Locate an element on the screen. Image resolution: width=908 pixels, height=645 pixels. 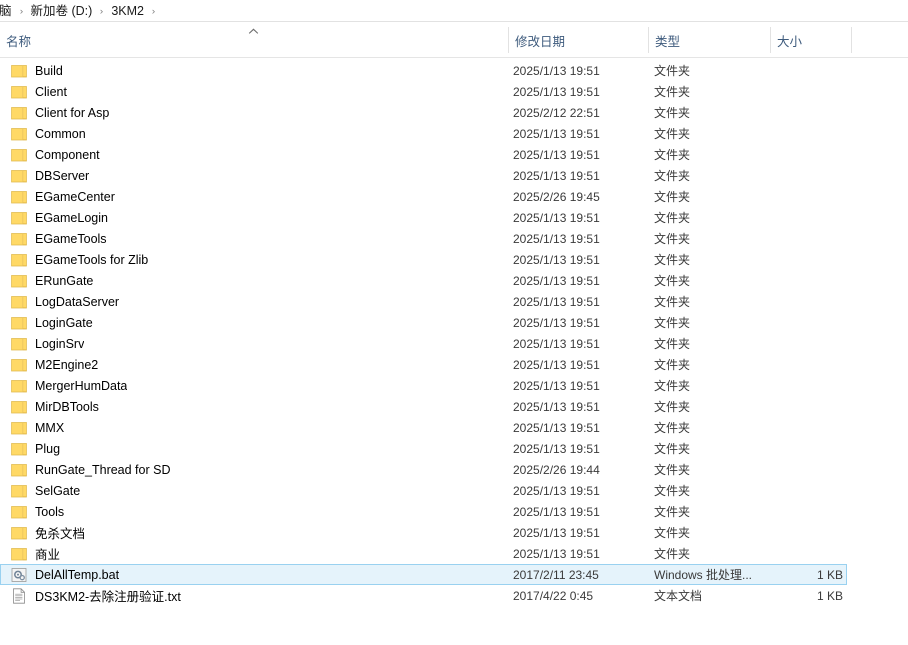
file-row: EGameLogin 2025/1/13 19:51 文件夹 is located at coordinates (423, 217).